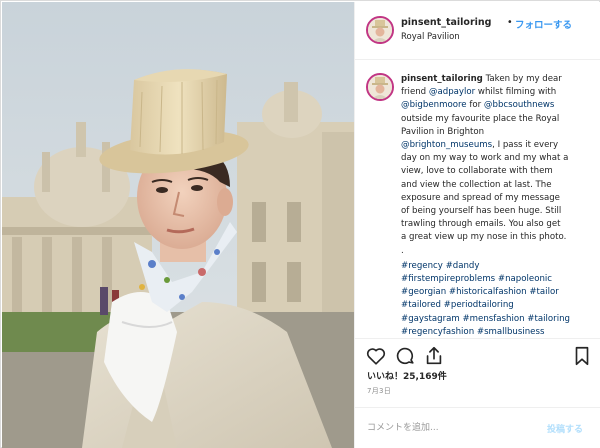 Image resolution: width=600 pixels, height=448 pixels. I want to click on caption-line: friend @adpaylor whilst filming with, so click(497, 92).